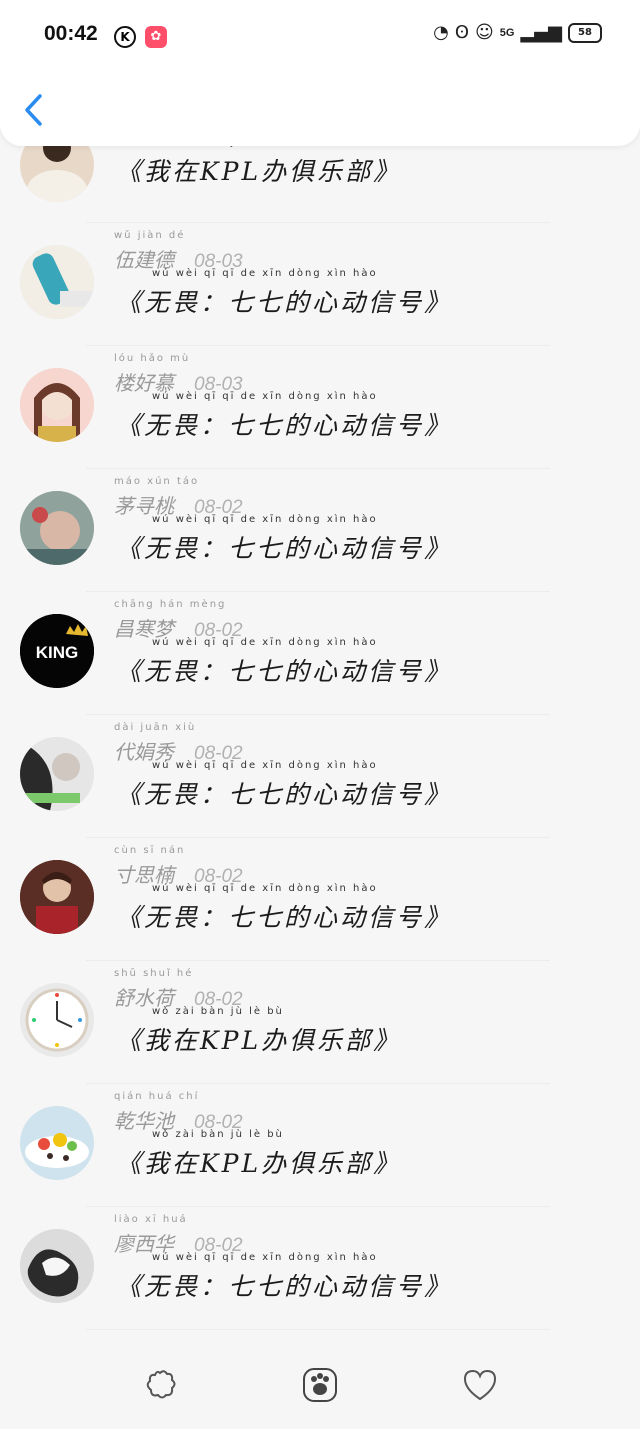 The height and width of the screenshot is (1429, 640). I want to click on app-notification-icon: ✿, so click(156, 37).